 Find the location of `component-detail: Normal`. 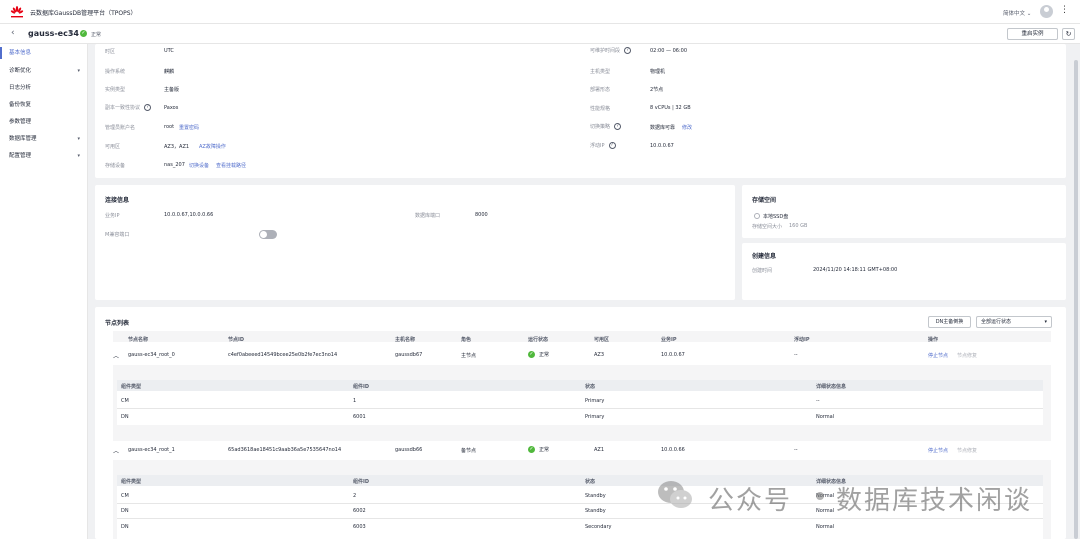

component-detail: Normal is located at coordinates (825, 527).